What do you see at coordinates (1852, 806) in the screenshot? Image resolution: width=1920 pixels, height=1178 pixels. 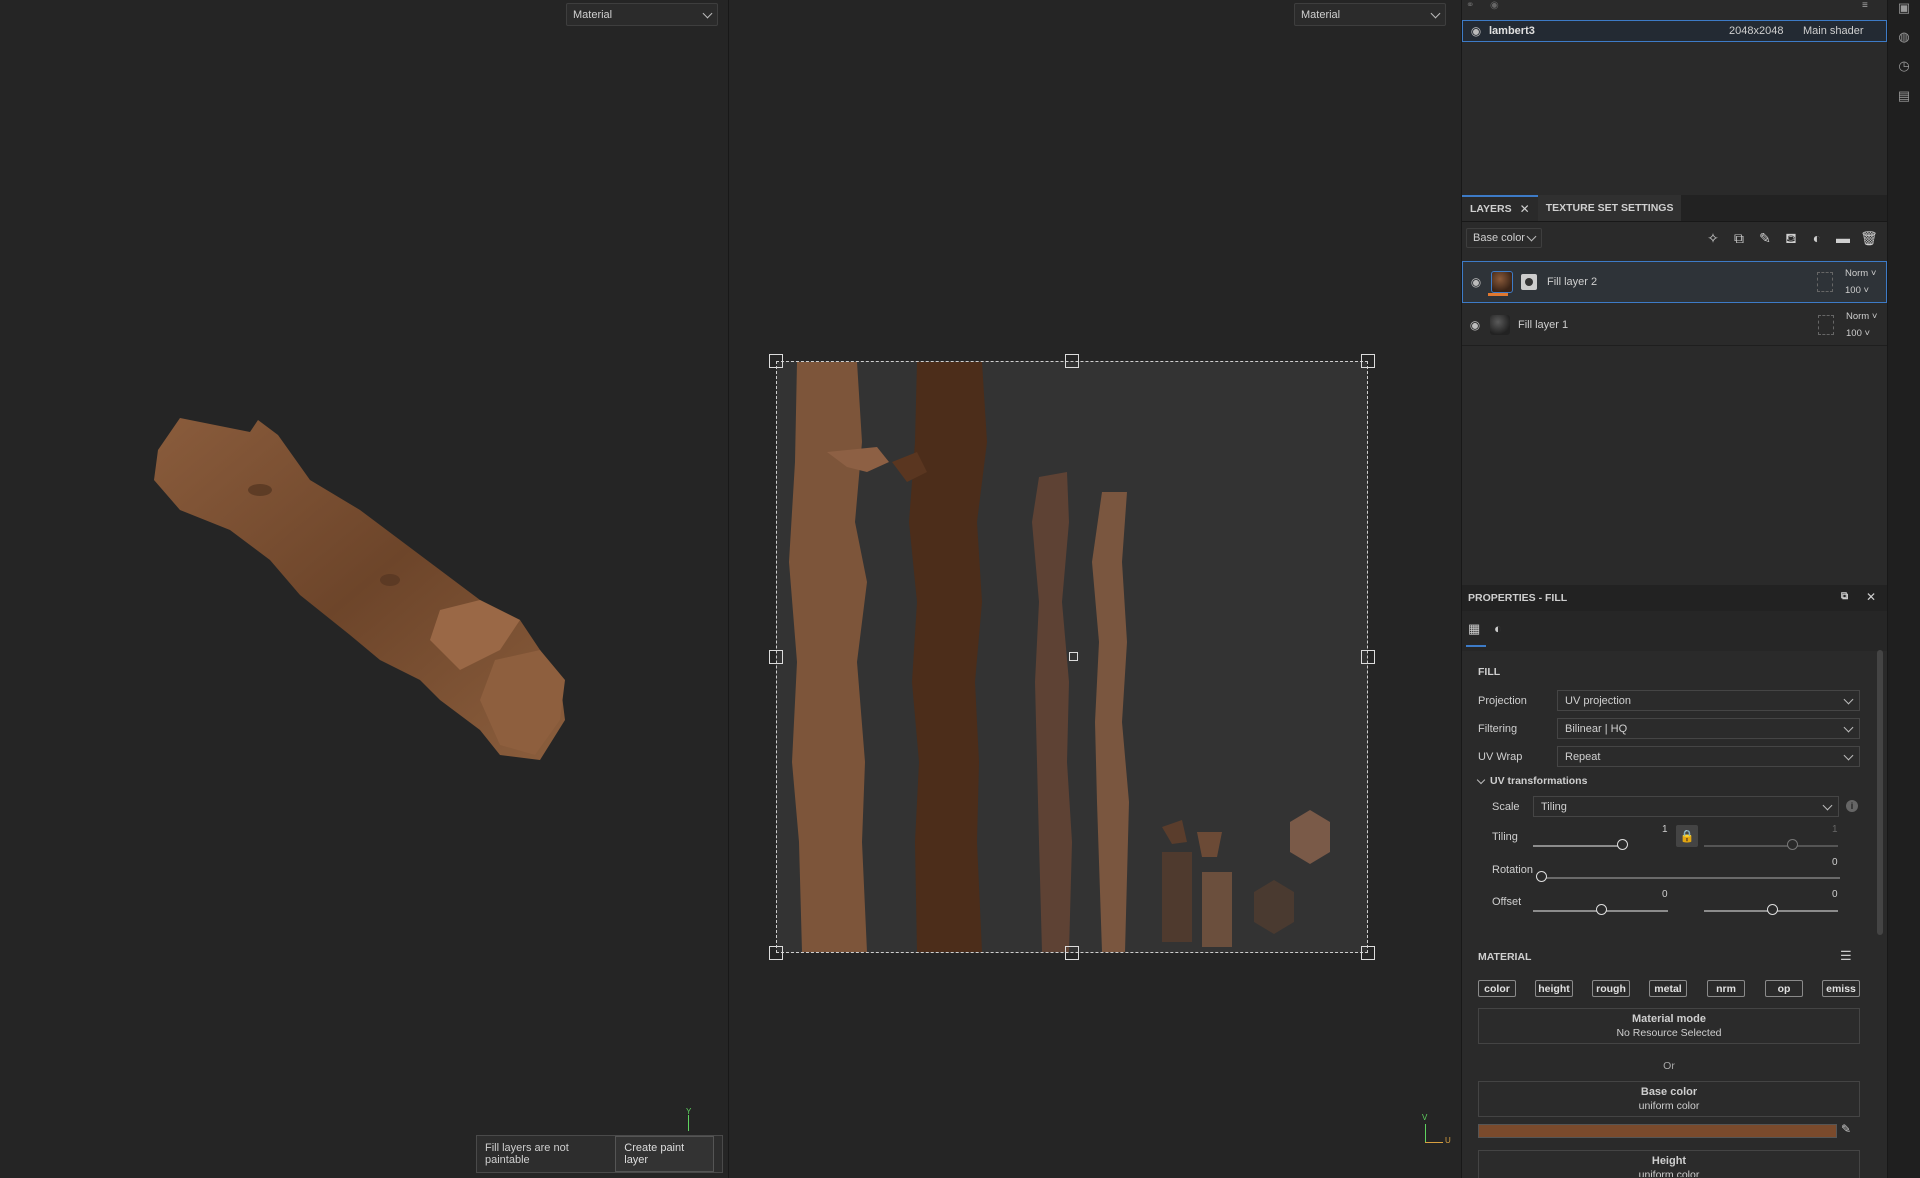 I see `info-icon: i` at bounding box center [1852, 806].